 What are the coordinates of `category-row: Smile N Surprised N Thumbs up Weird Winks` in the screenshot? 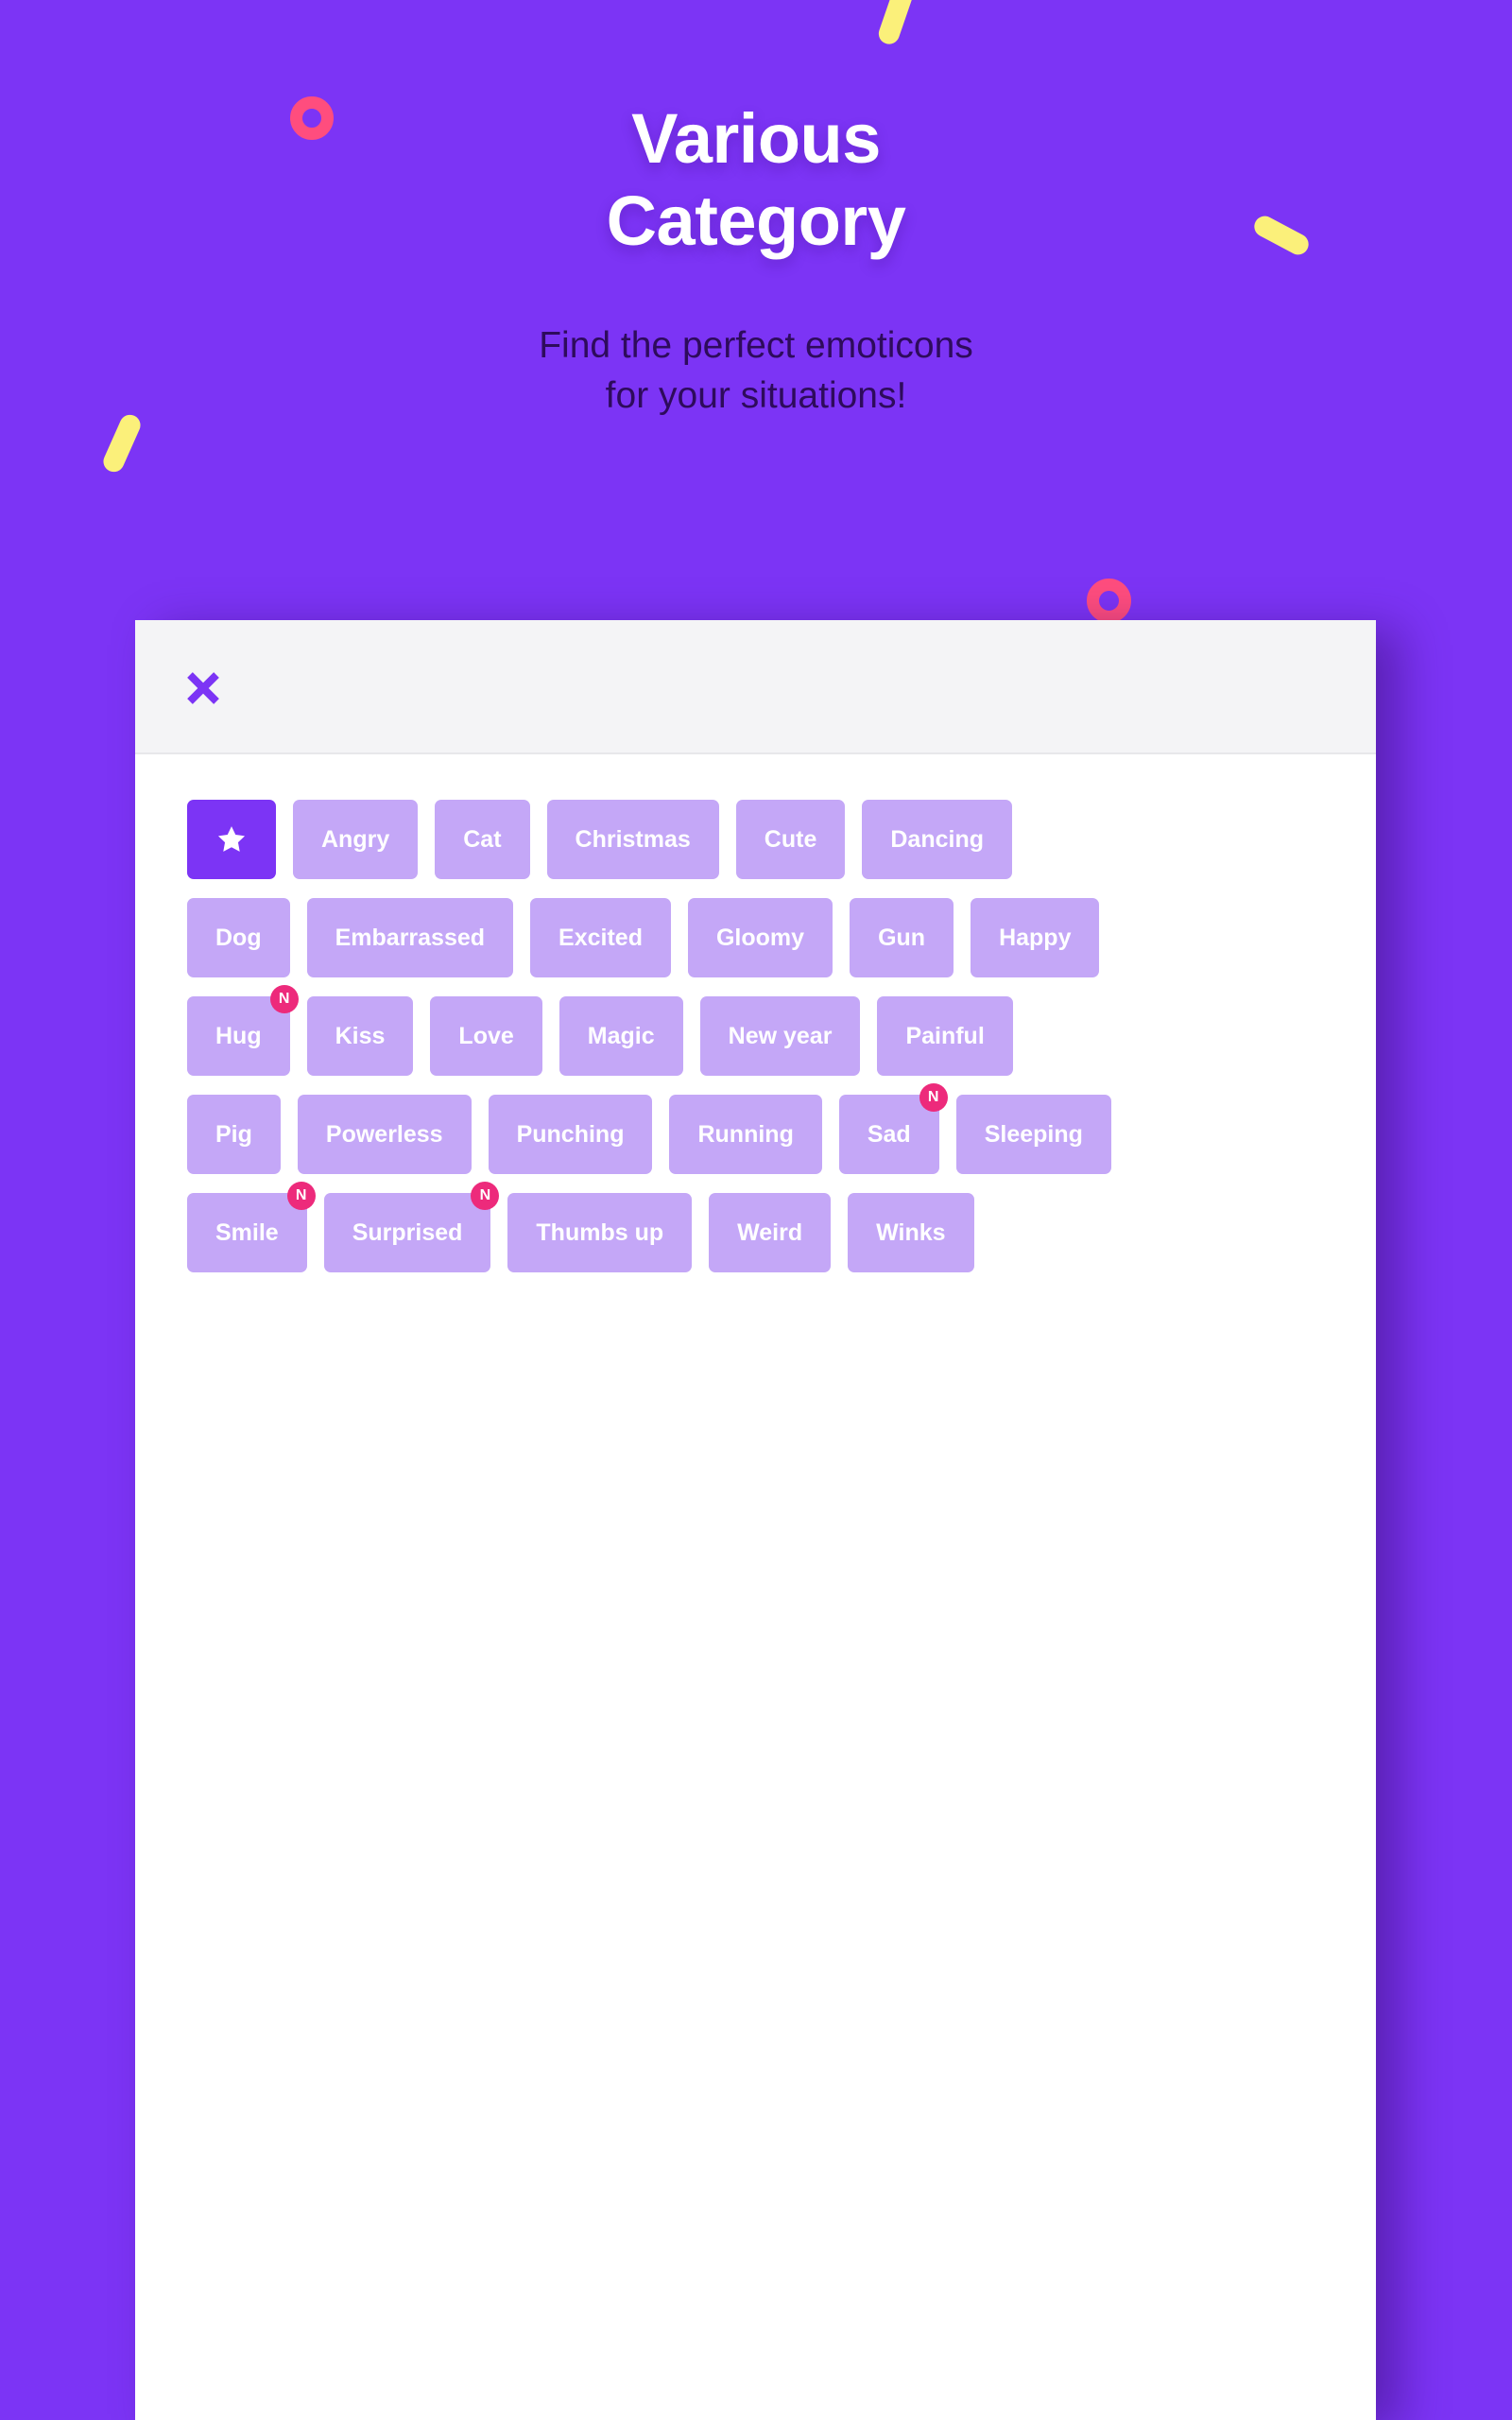 It's located at (781, 1227).